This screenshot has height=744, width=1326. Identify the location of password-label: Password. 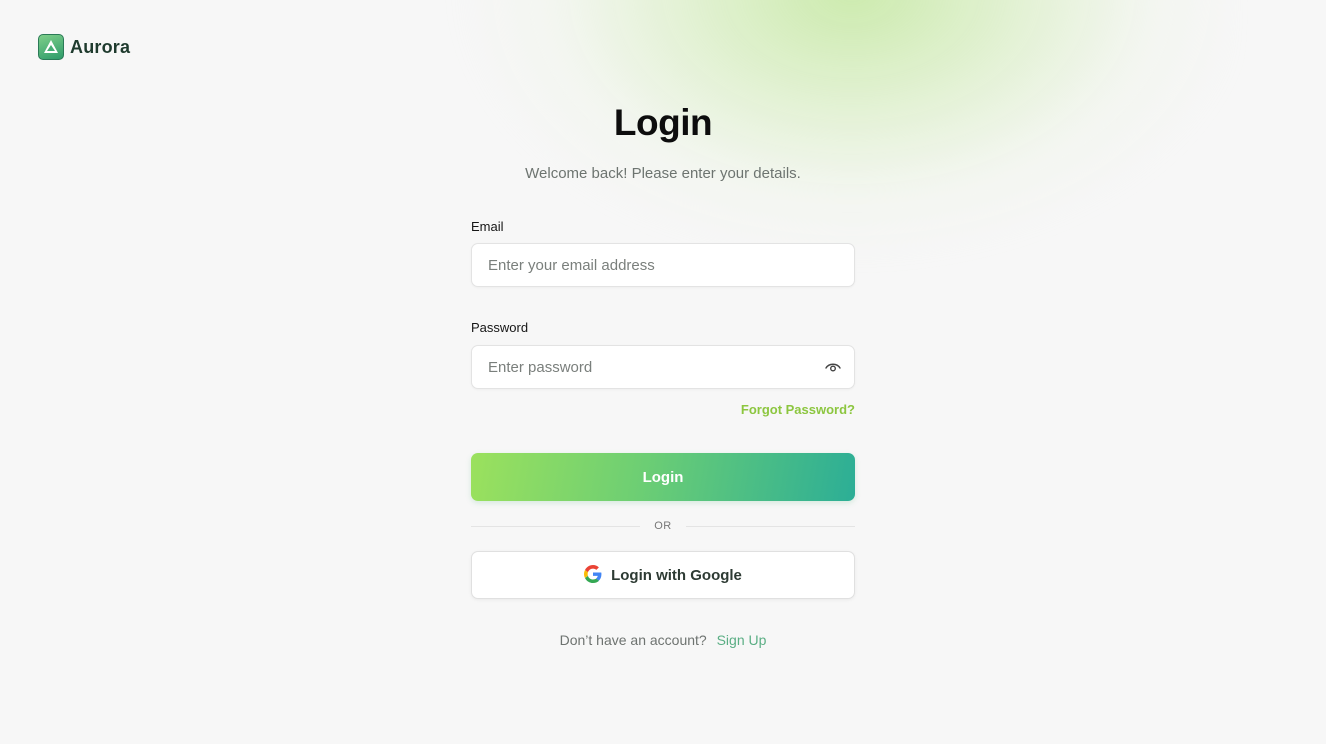
(500, 327).